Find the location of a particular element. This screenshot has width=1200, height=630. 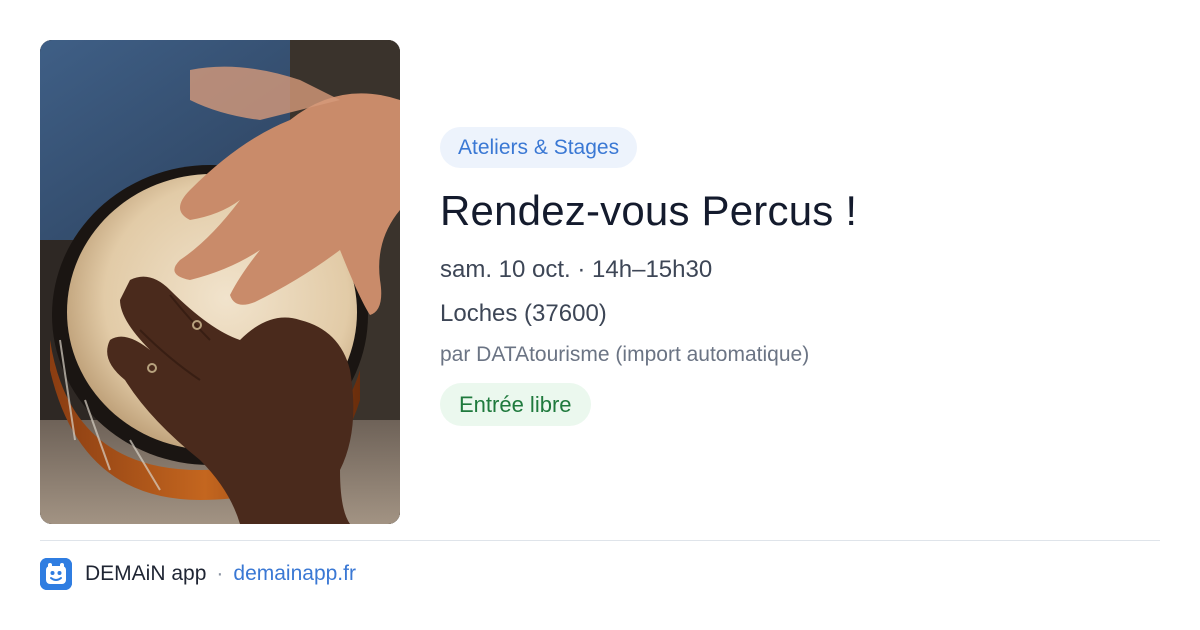

footer: DEMAiN app · demainapp.fr is located at coordinates (198, 574).